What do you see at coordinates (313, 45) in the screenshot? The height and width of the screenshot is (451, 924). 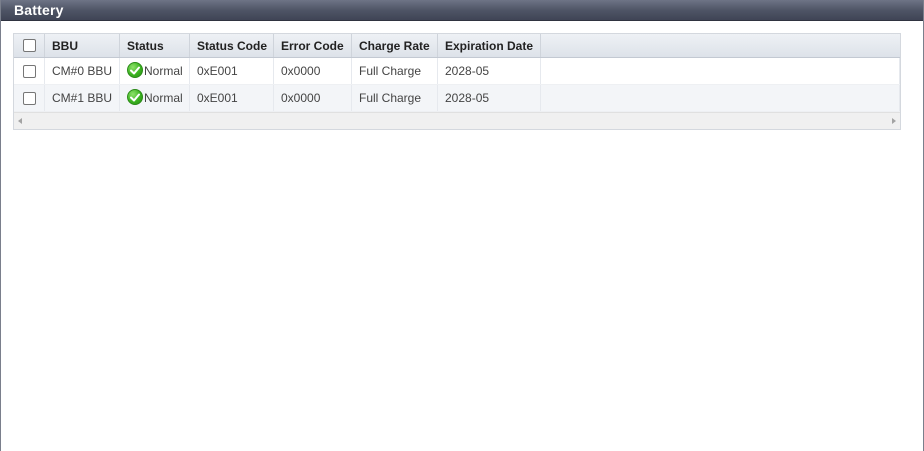 I see `column-header-error-code: Error Code` at bounding box center [313, 45].